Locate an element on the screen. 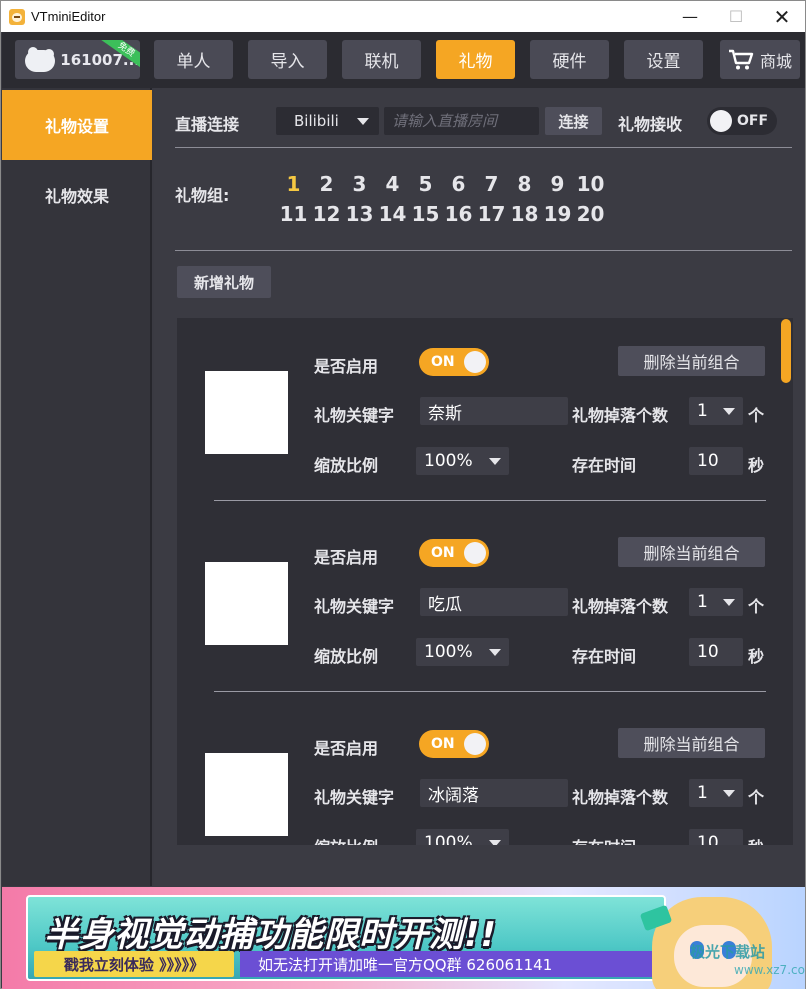 This screenshot has width=806, height=989. title-bar: VTminiEditor — ☐ ✕ is located at coordinates (403, 16).